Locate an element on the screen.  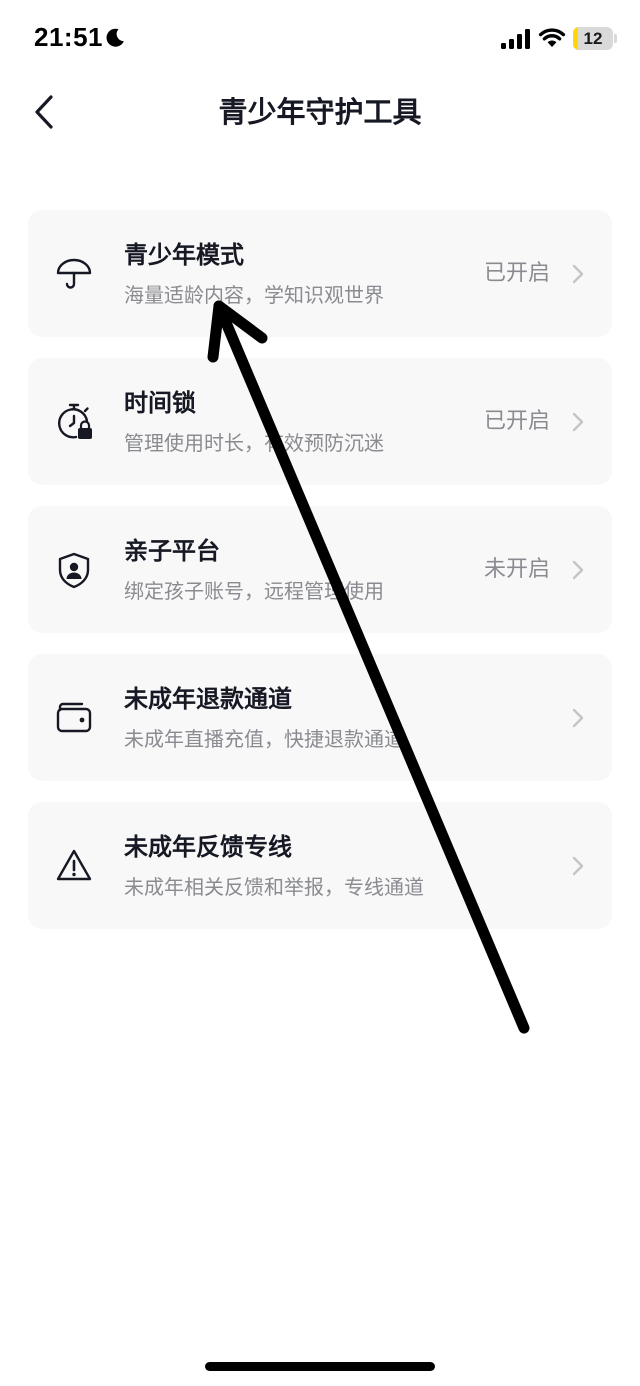
umbrella-icon is located at coordinates (74, 273).